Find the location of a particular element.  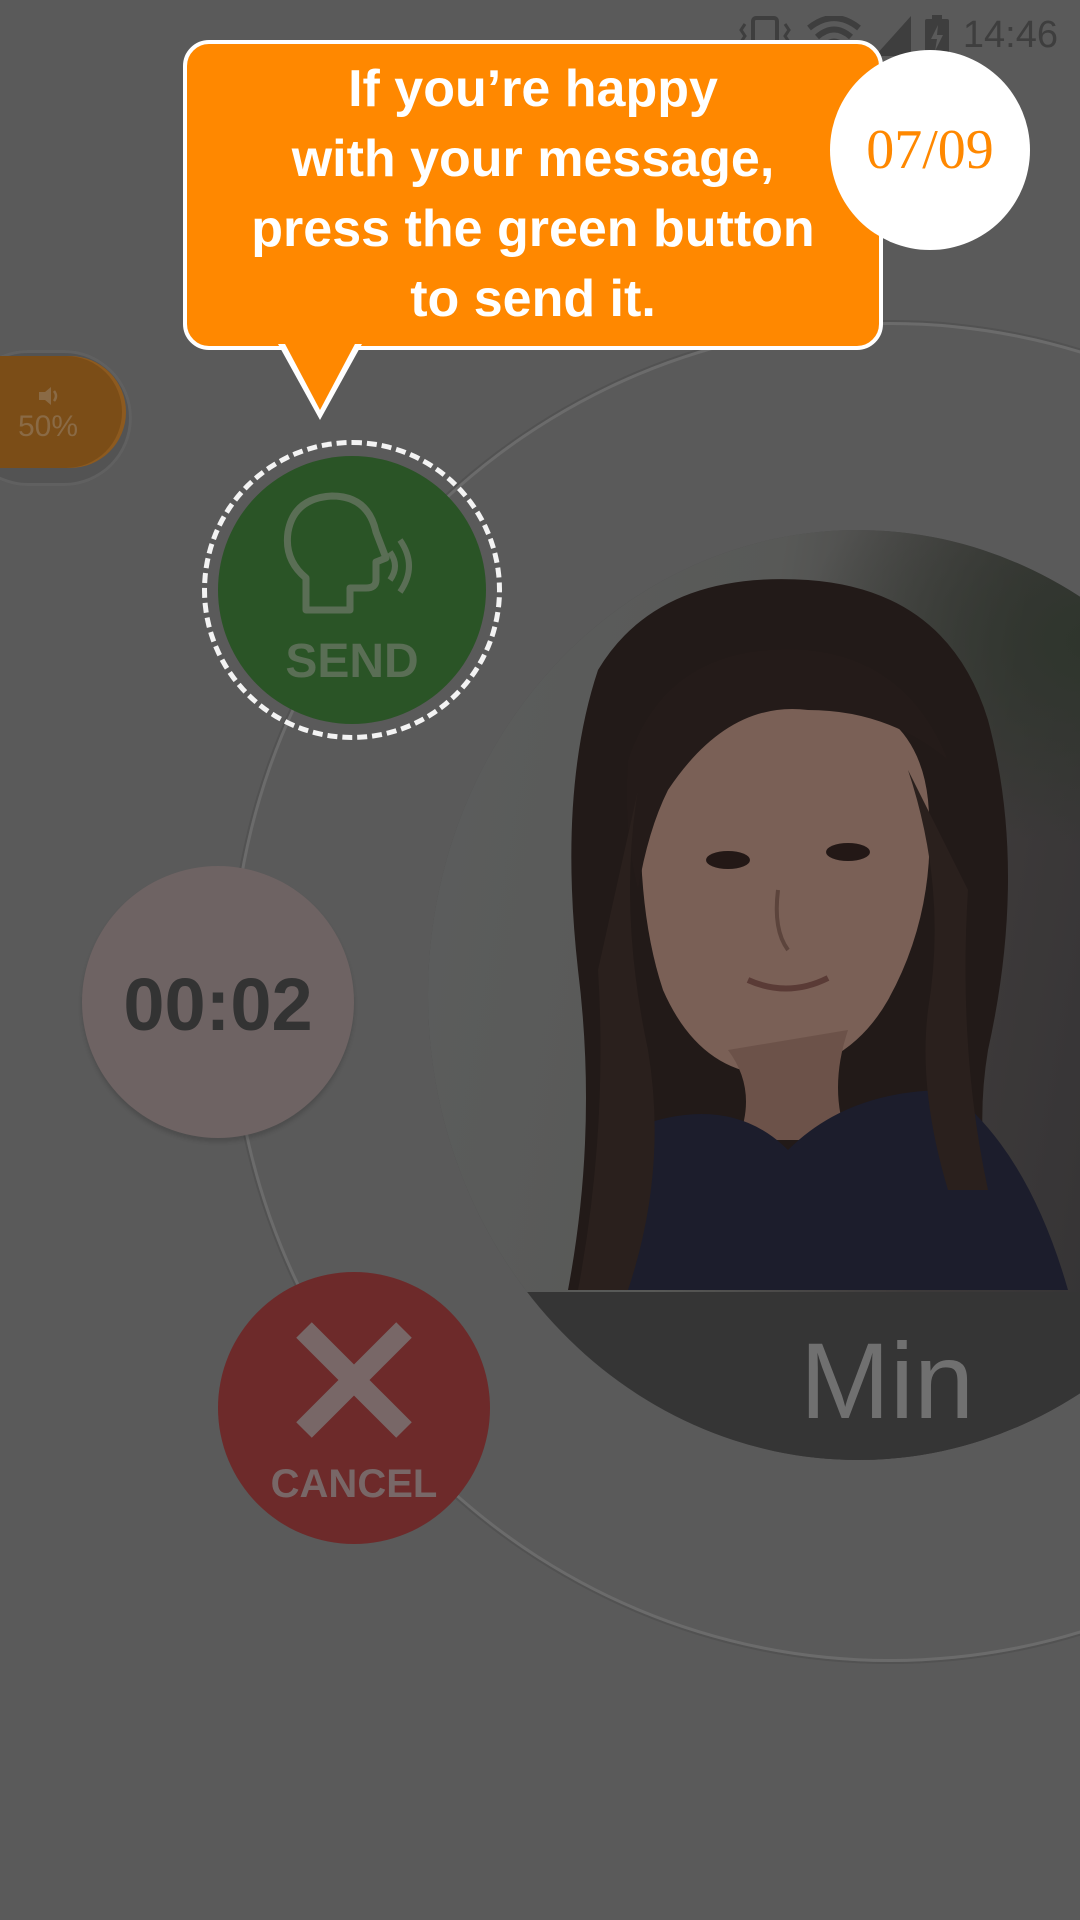

cancel-label: CANCEL is located at coordinates (354, 1484).